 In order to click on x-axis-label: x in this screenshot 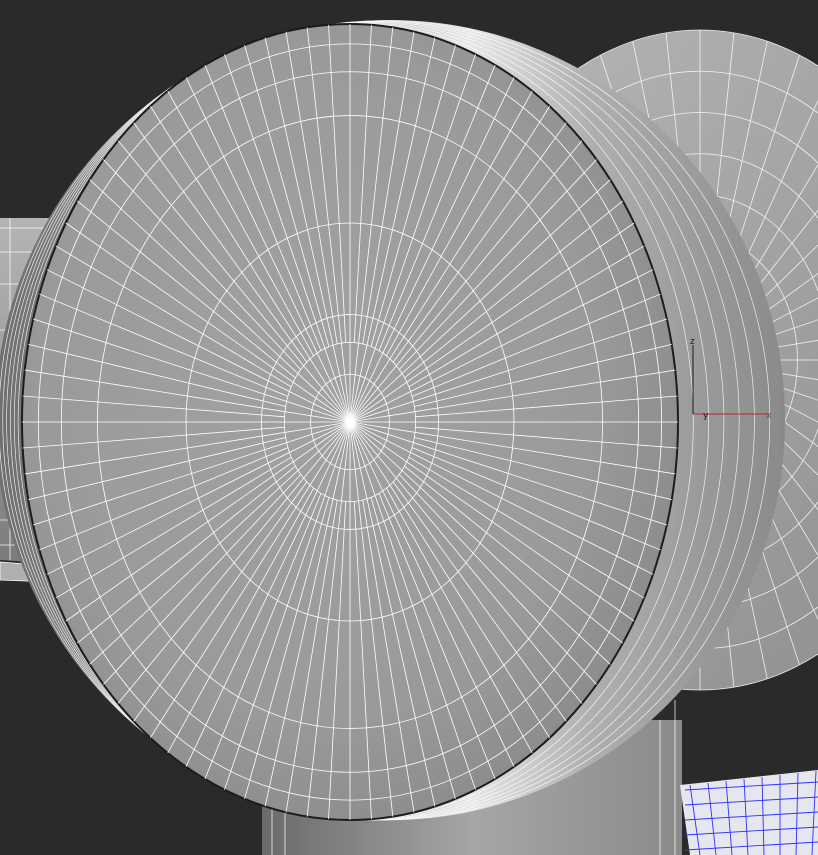, I will do `click(769, 416)`.